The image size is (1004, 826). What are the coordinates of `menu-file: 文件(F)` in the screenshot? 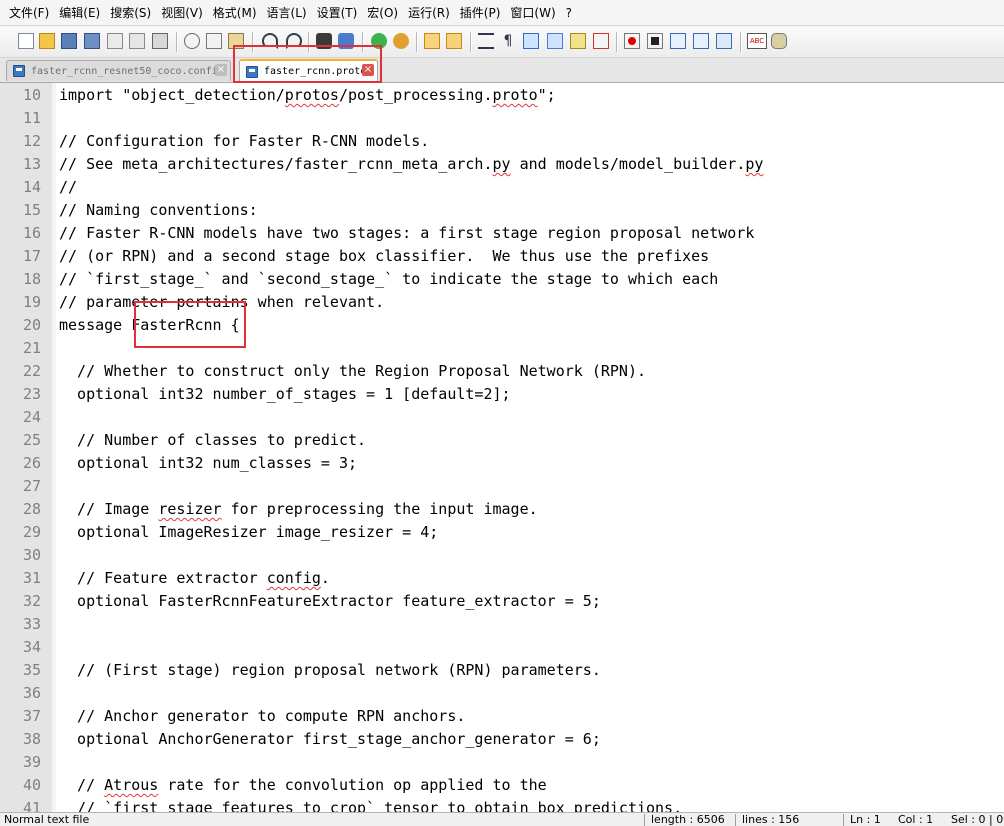 It's located at (29, 13).